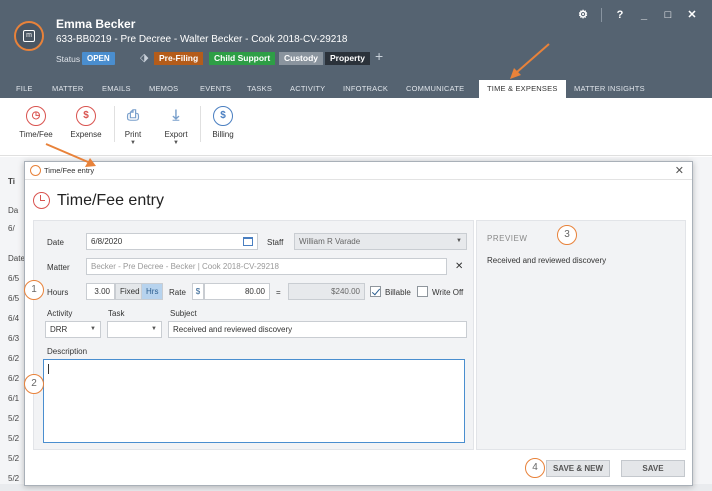 The width and height of the screenshot is (712, 491). What do you see at coordinates (69, 170) in the screenshot?
I see `dialog-window-title: Time/Fee entry` at bounding box center [69, 170].